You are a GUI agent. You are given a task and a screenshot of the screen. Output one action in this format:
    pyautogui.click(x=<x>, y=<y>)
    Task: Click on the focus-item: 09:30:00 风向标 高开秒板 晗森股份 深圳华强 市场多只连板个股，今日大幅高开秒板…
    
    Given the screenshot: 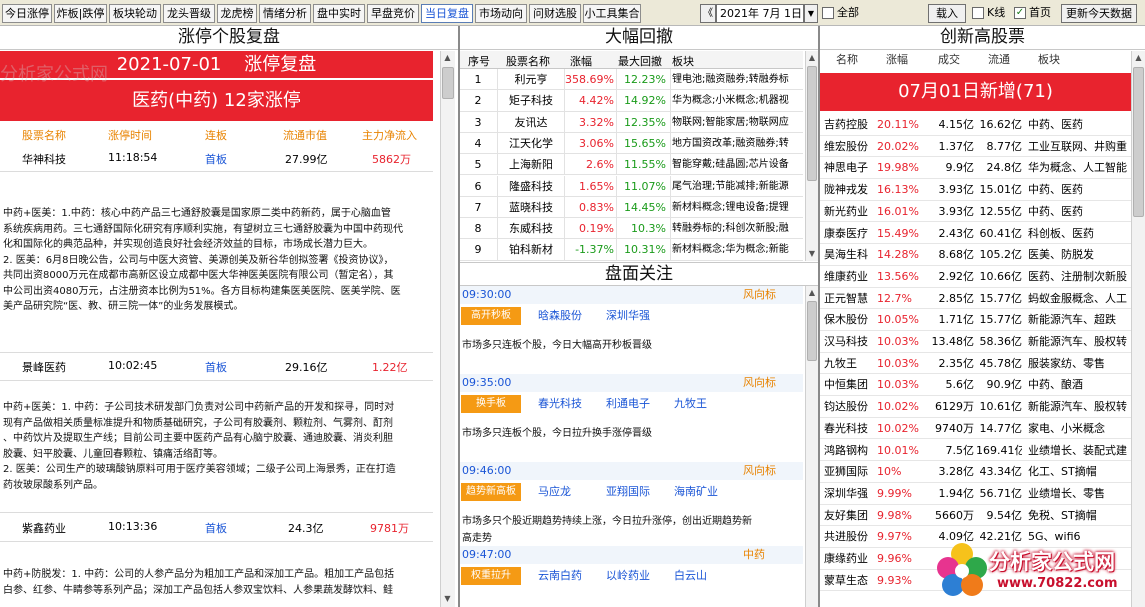 What is the action you would take?
    pyautogui.click(x=631, y=330)
    